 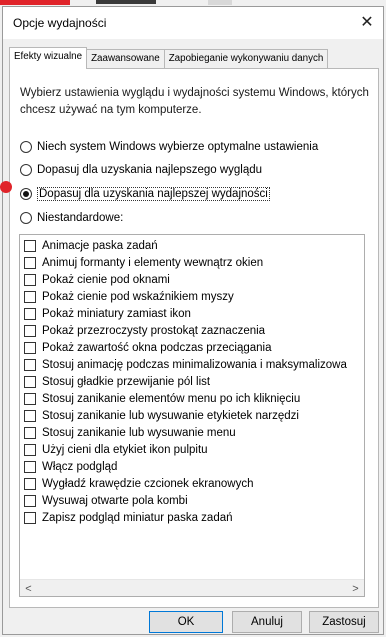 What do you see at coordinates (100, 246) in the screenshot?
I see `checkbox-label: Animacje paska zadań` at bounding box center [100, 246].